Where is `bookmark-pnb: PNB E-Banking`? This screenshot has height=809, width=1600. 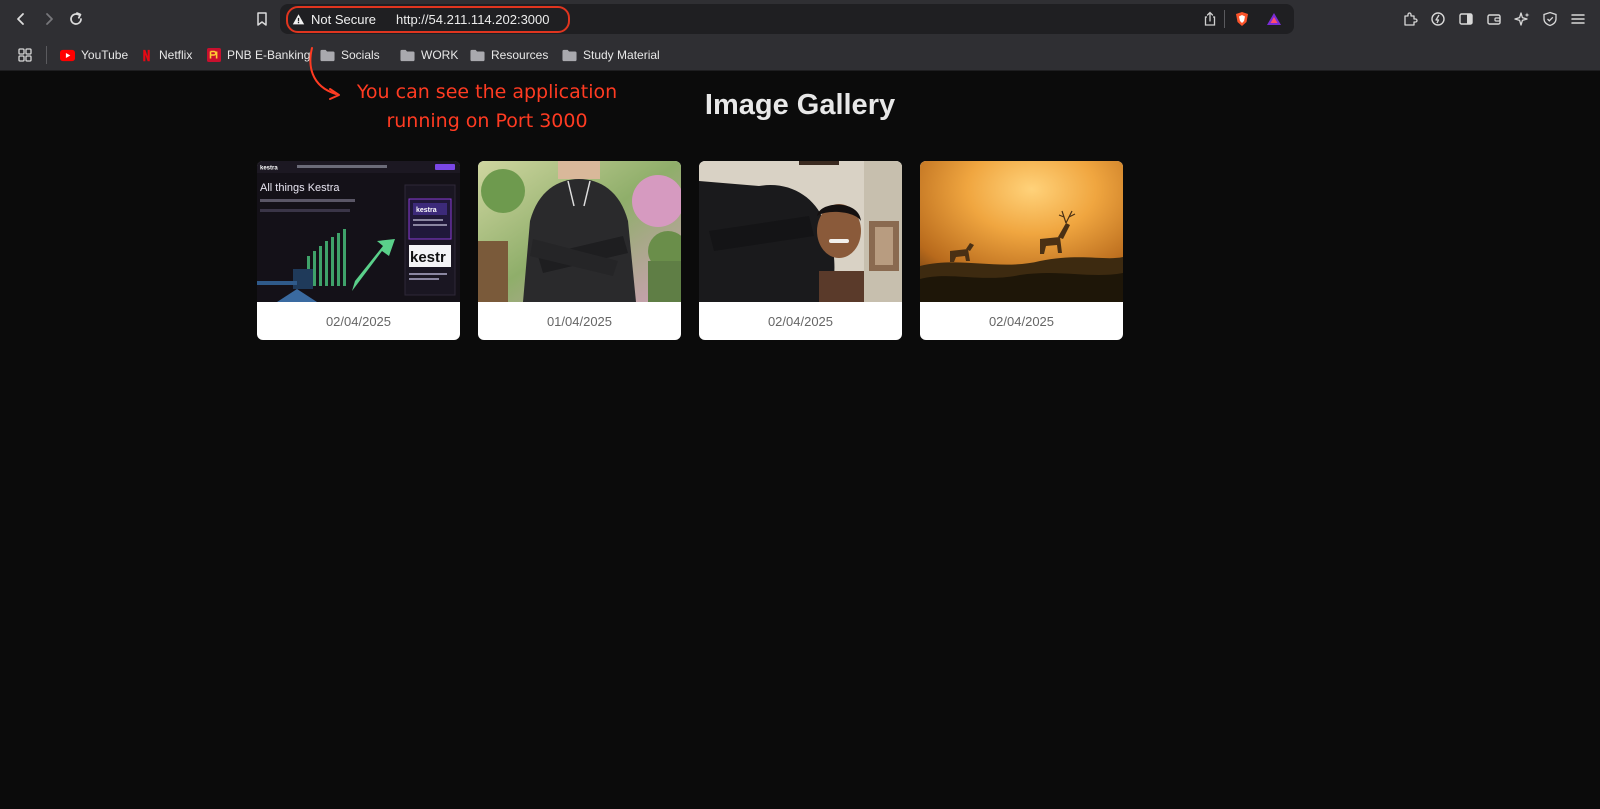 bookmark-pnb: PNB E-Banking is located at coordinates (258, 55).